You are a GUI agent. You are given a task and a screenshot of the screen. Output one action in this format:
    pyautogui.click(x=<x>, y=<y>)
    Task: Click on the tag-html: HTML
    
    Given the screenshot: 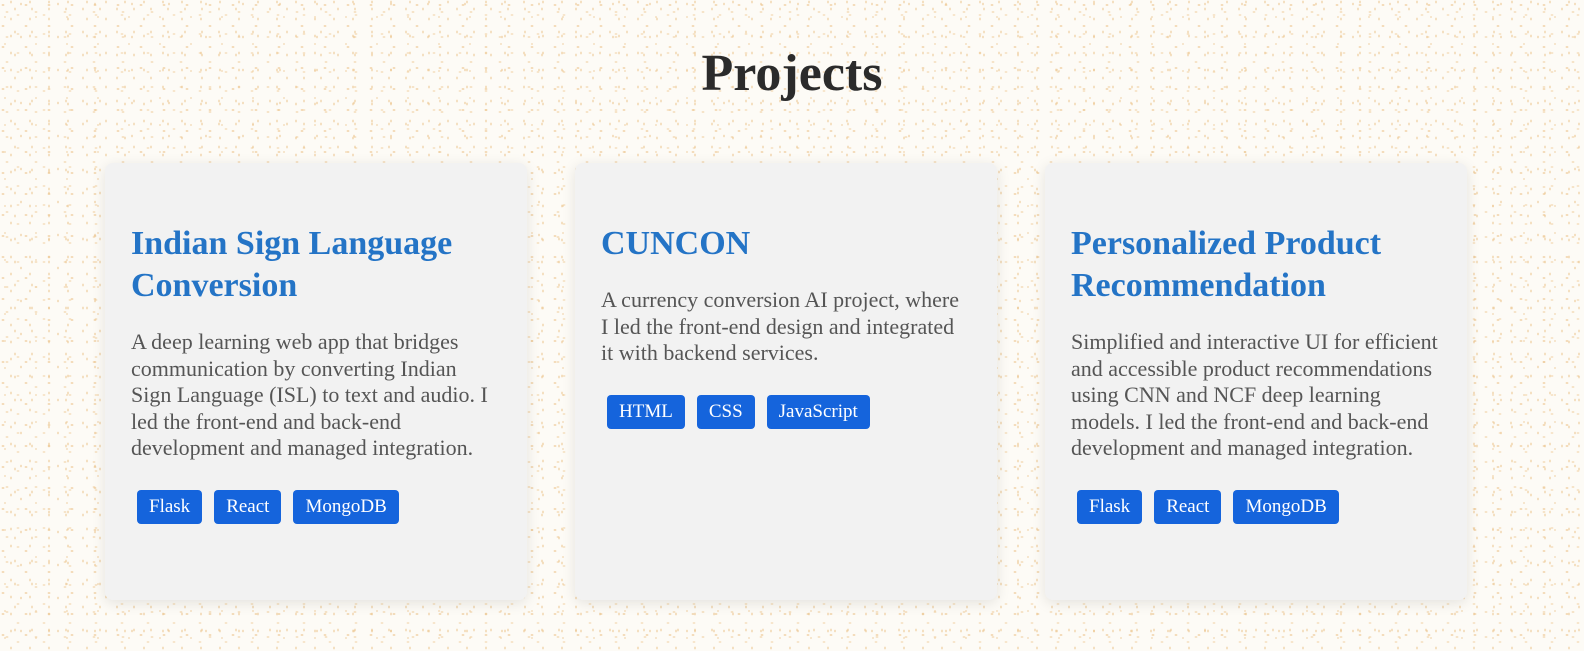 What is the action you would take?
    pyautogui.click(x=646, y=411)
    